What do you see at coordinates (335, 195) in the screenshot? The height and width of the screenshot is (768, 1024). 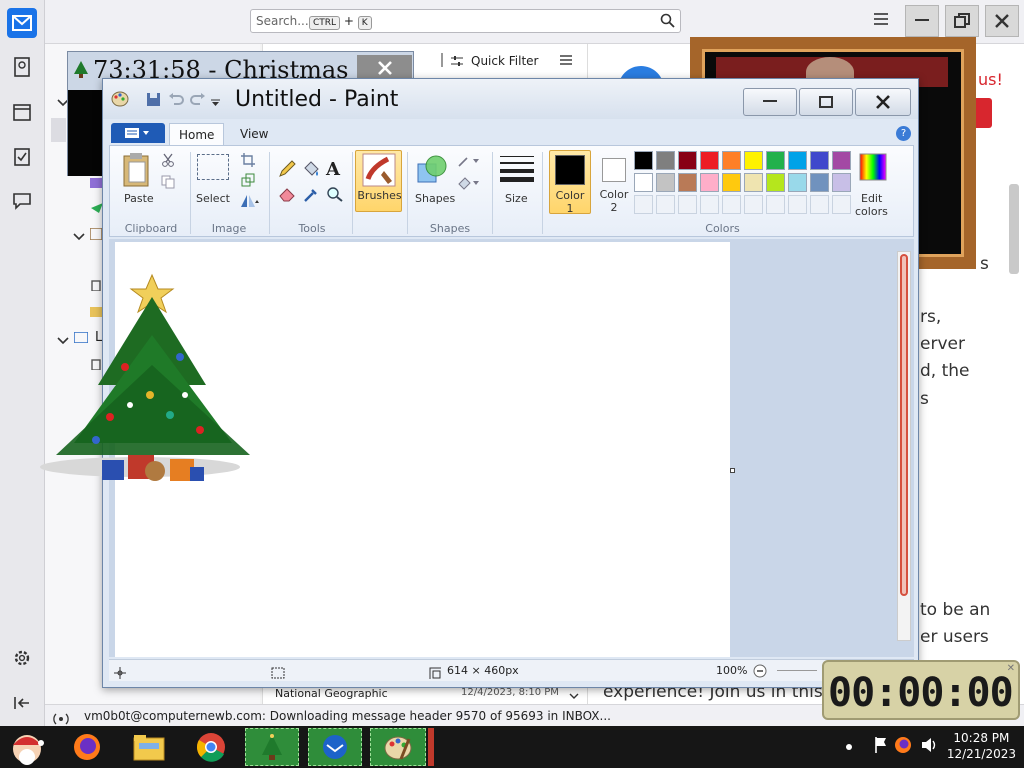 I see `magnifier-icon` at bounding box center [335, 195].